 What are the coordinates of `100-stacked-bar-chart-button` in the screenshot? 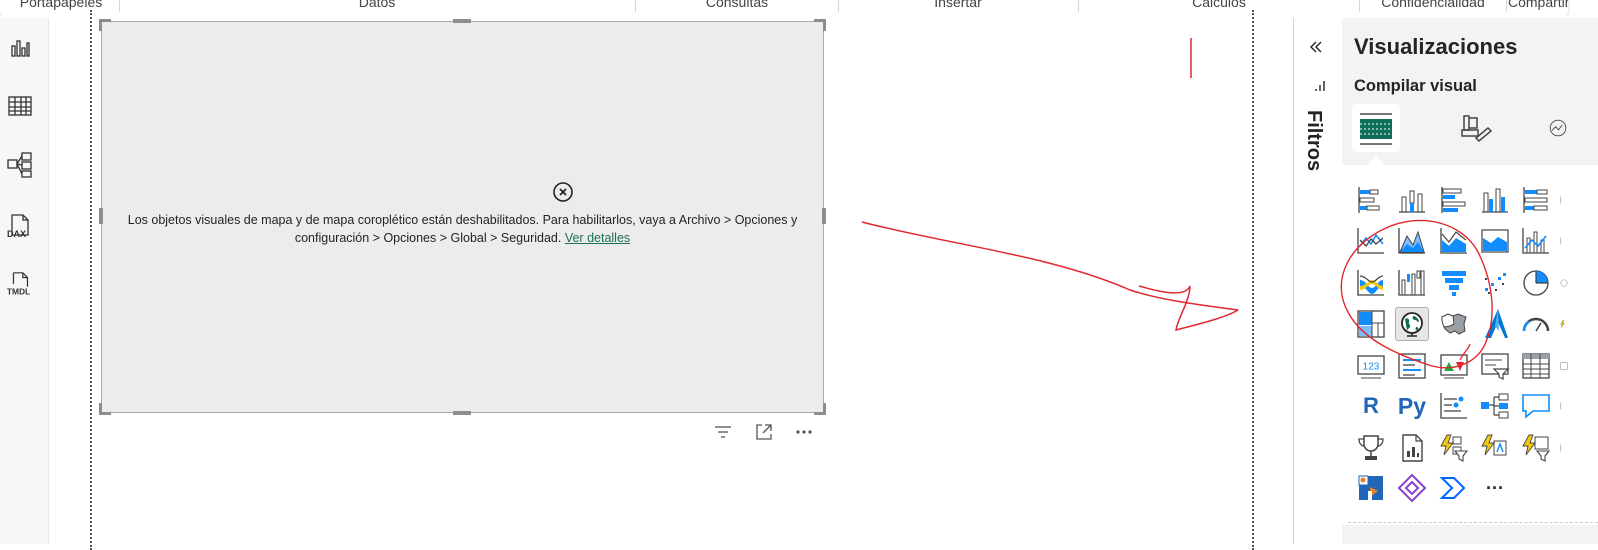 It's located at (1536, 200).